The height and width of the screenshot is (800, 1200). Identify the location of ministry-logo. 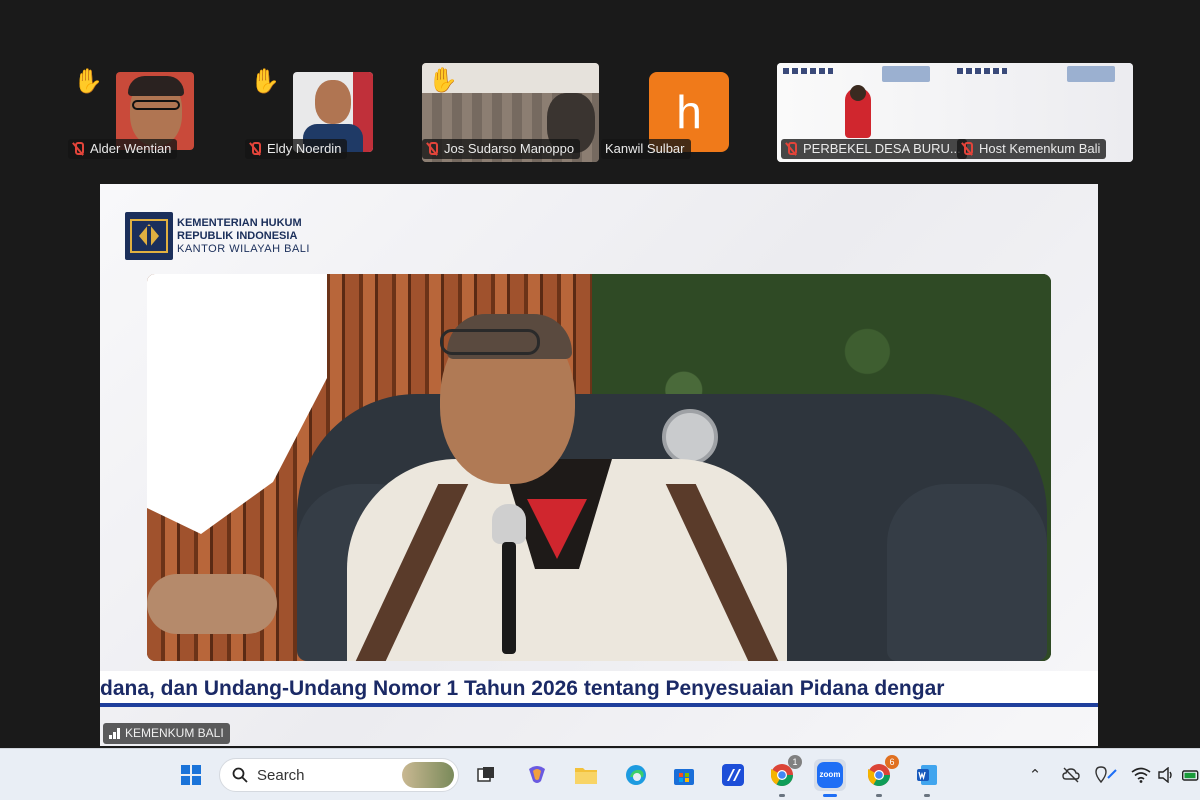
(149, 236).